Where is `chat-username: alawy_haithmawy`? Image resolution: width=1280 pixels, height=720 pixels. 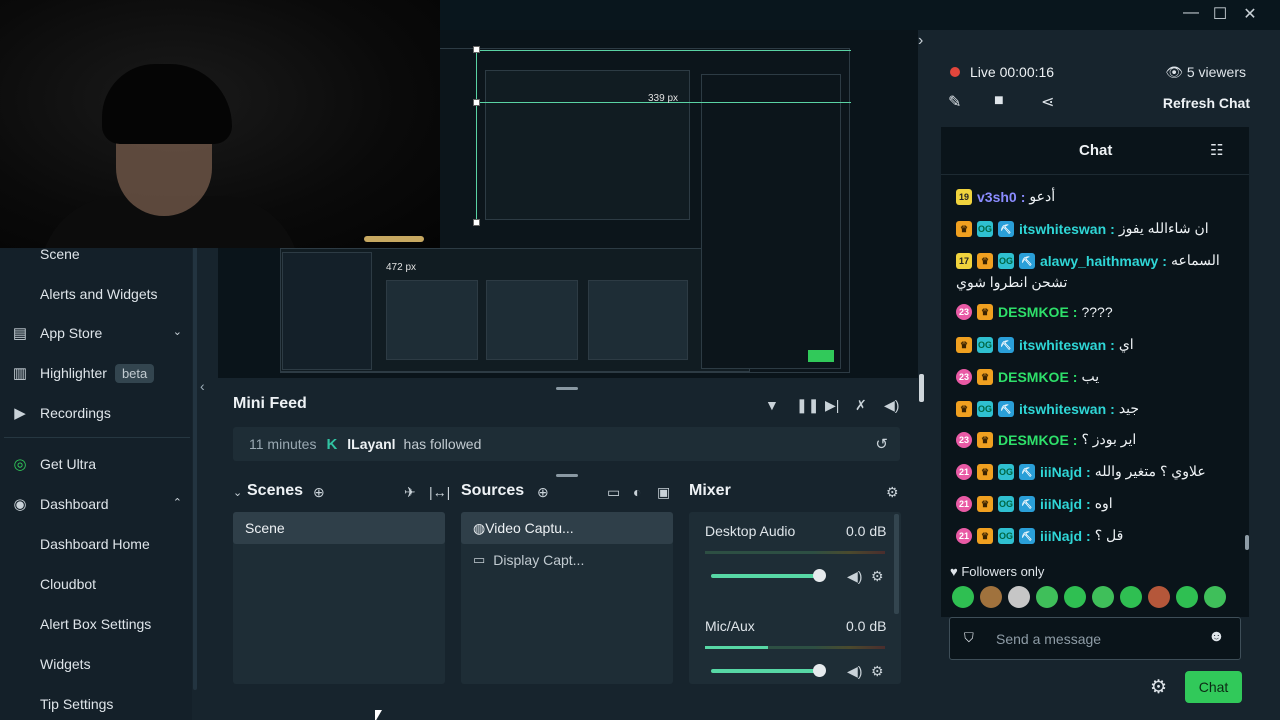
chat-username: alawy_haithmawy is located at coordinates (1099, 261).